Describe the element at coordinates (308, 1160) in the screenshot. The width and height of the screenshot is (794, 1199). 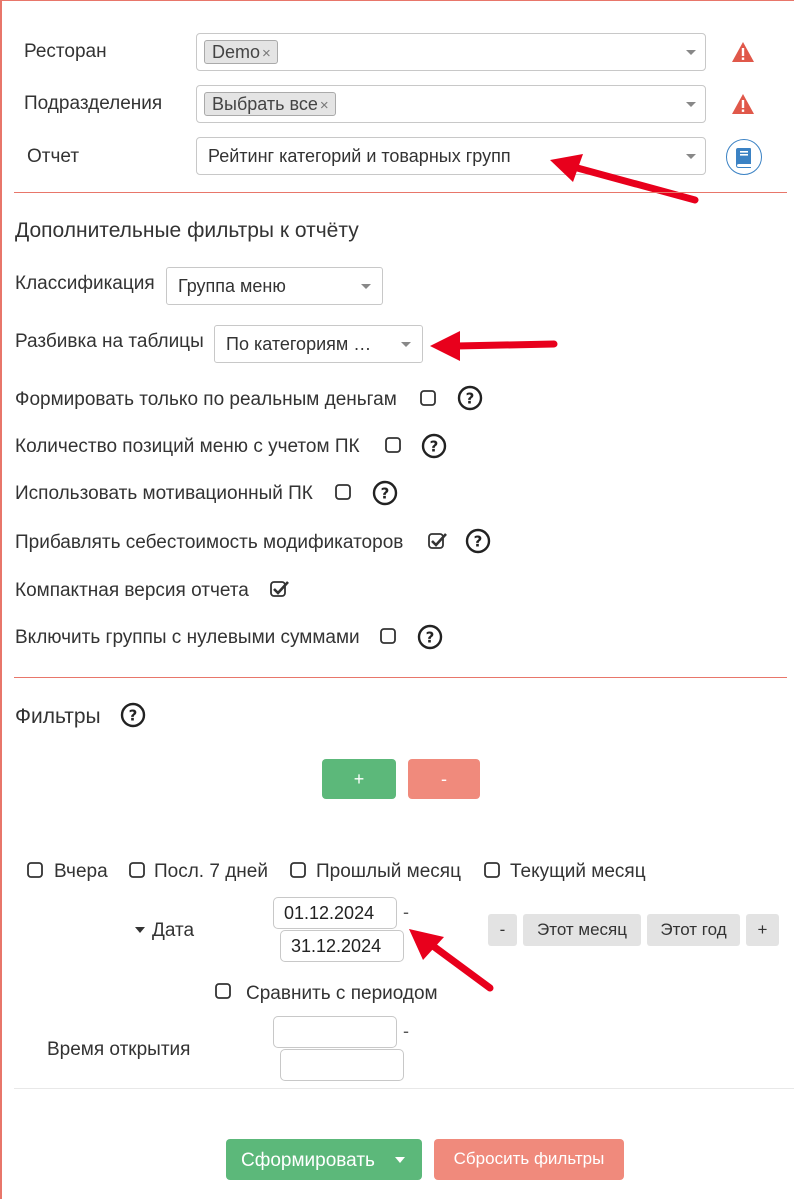
I see `submit-button-label: Сформировать` at that location.